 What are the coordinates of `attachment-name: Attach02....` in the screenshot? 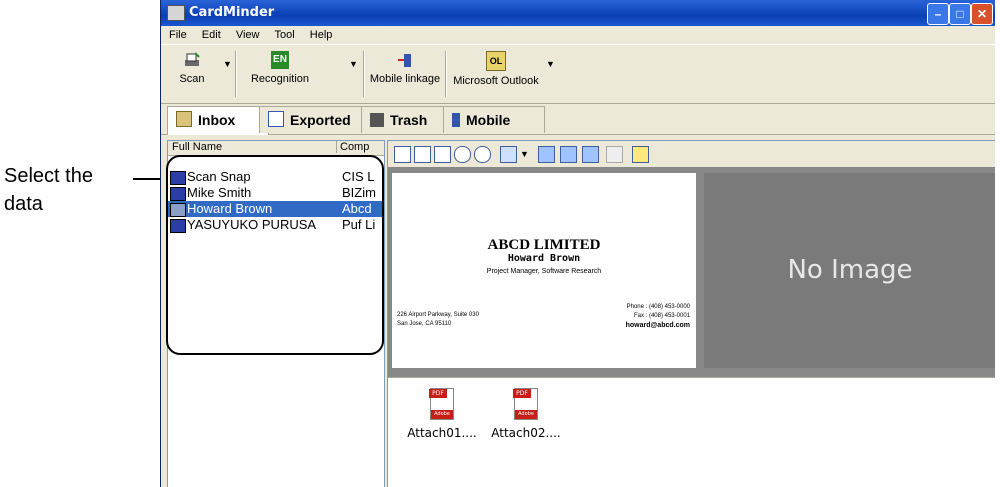 It's located at (526, 433).